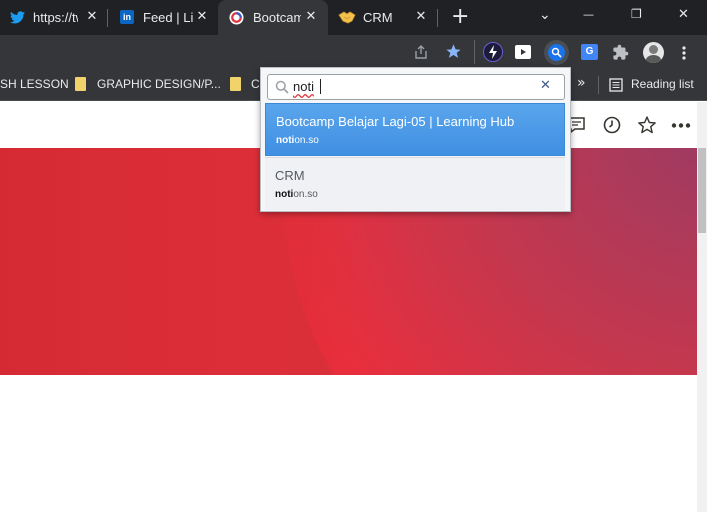 This screenshot has width=707, height=512. I want to click on bookmarks-overflow-button: », so click(581, 83).